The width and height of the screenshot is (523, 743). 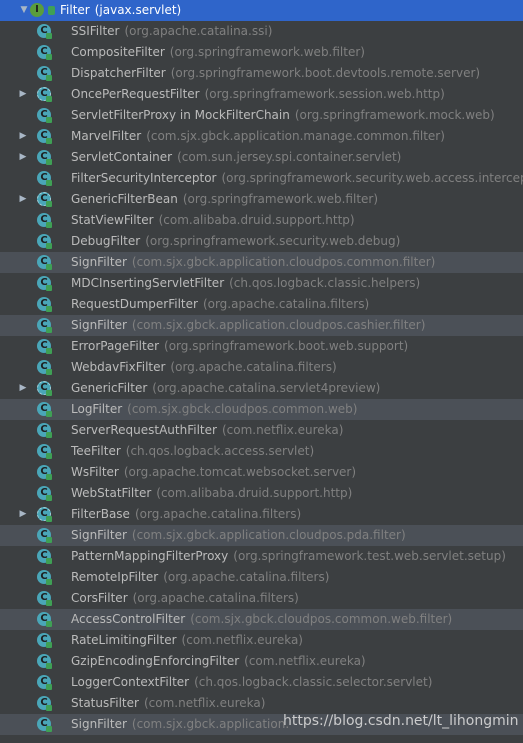 What do you see at coordinates (144, 178) in the screenshot?
I see `class-name: FilterSecurityInterceptor` at bounding box center [144, 178].